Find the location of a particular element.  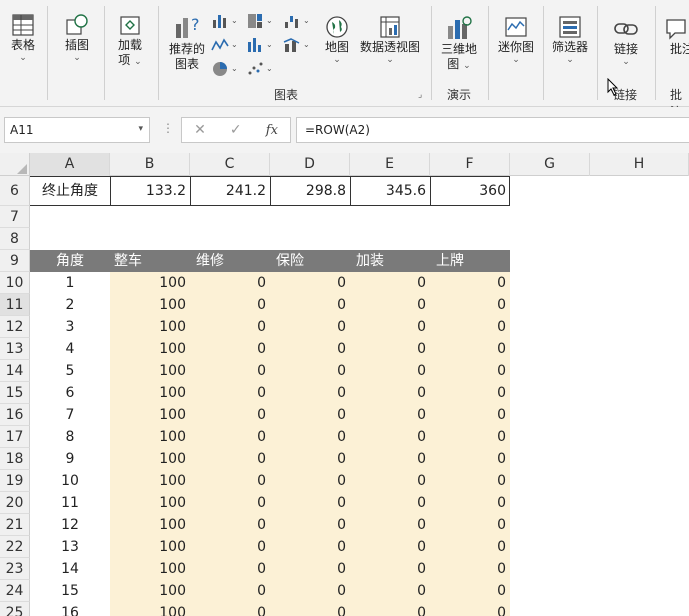

angle-cell: 1 is located at coordinates (70, 283).